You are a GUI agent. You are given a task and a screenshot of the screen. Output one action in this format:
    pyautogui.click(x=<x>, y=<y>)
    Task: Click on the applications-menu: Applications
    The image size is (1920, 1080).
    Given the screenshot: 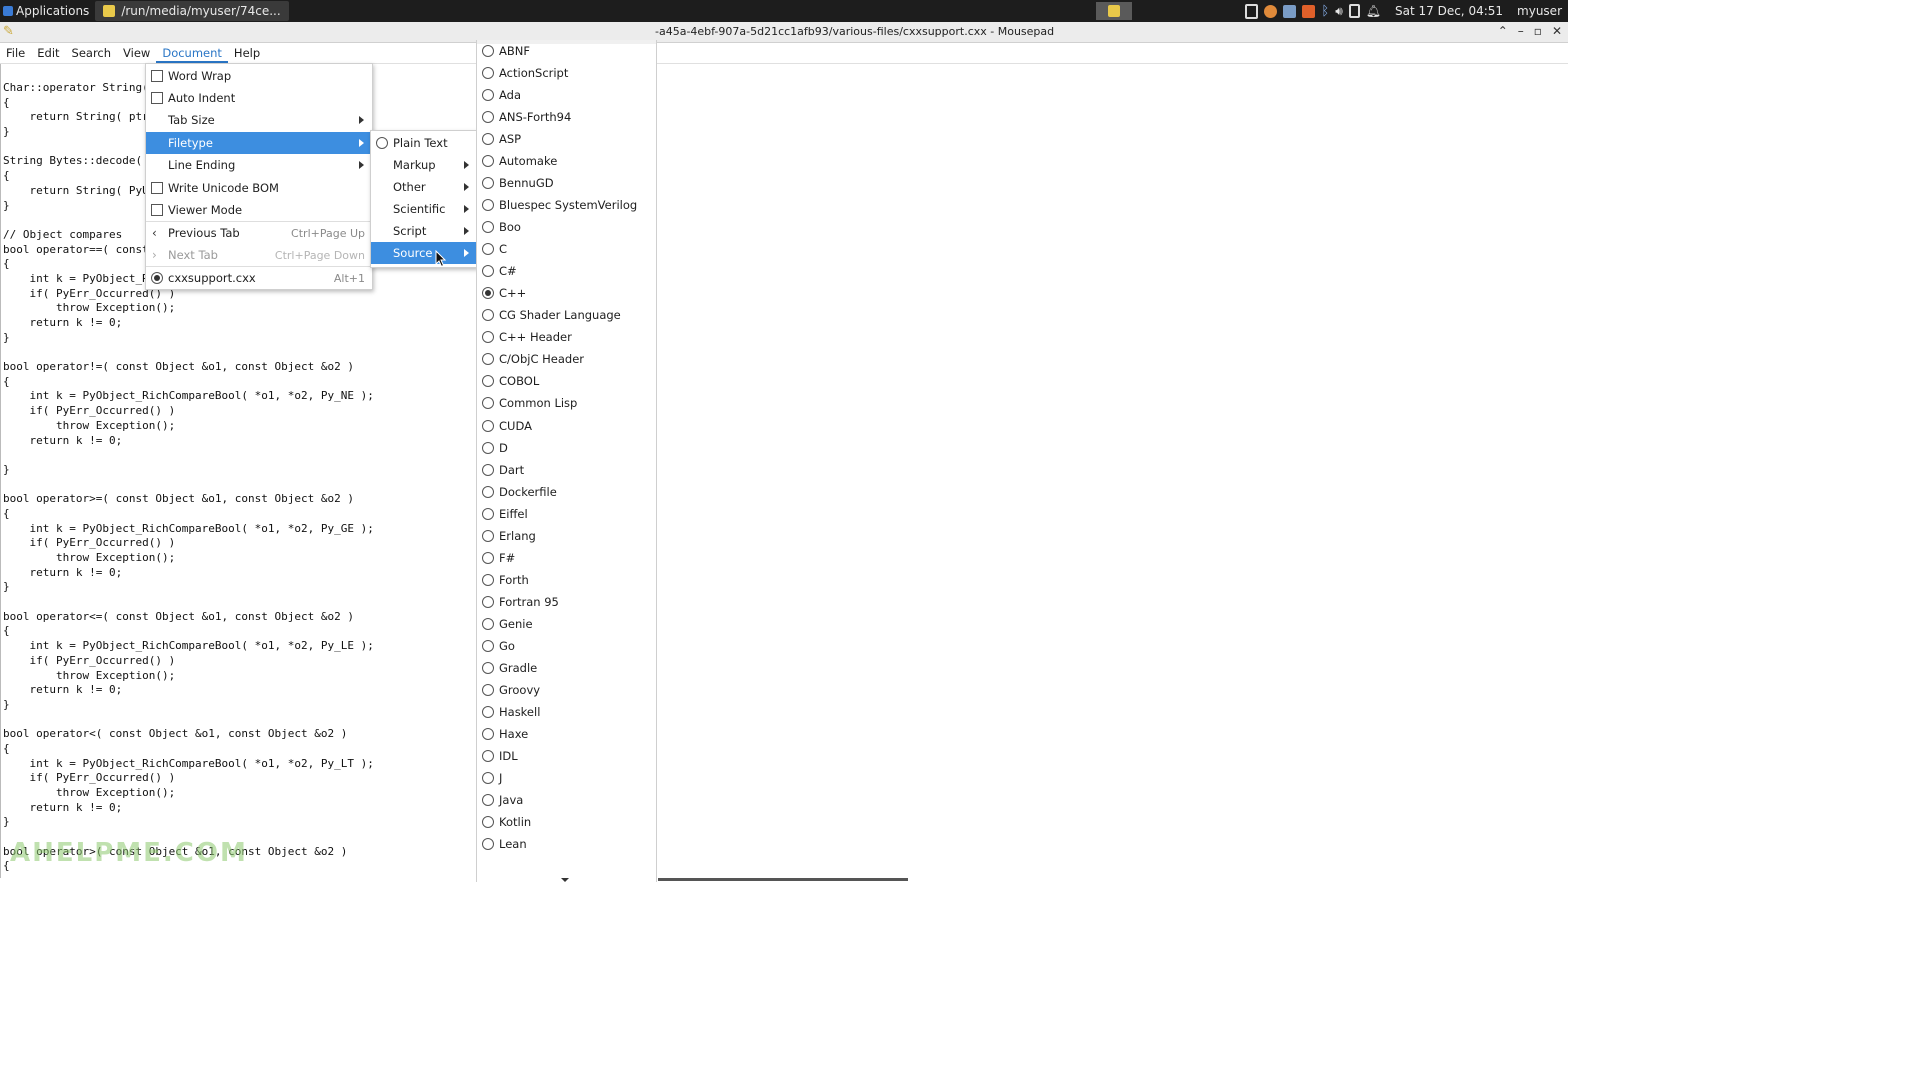 What is the action you would take?
    pyautogui.click(x=47, y=11)
    